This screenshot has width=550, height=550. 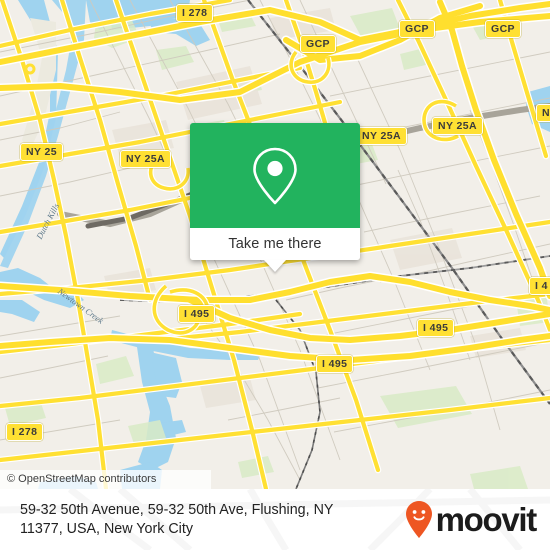 What do you see at coordinates (275, 266) in the screenshot?
I see `popup-pointer-tail` at bounding box center [275, 266].